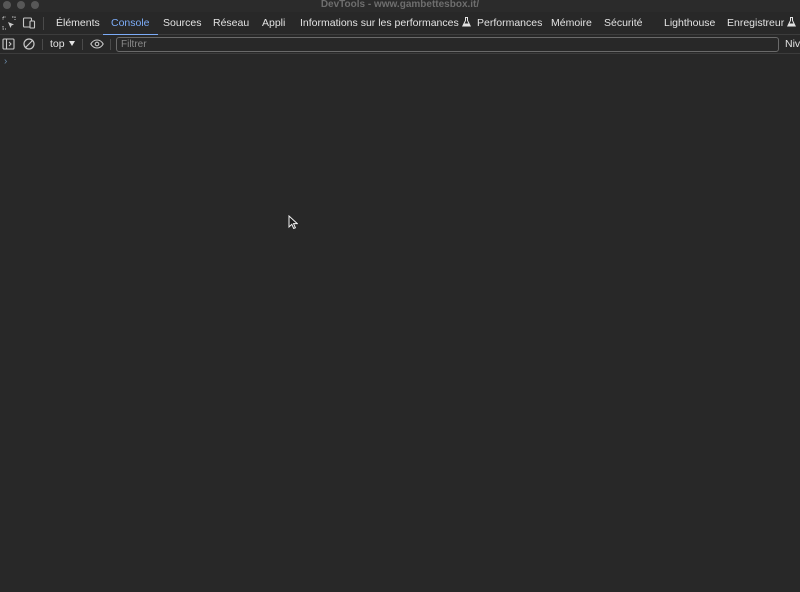  I want to click on tab-label: Performances, so click(510, 23).